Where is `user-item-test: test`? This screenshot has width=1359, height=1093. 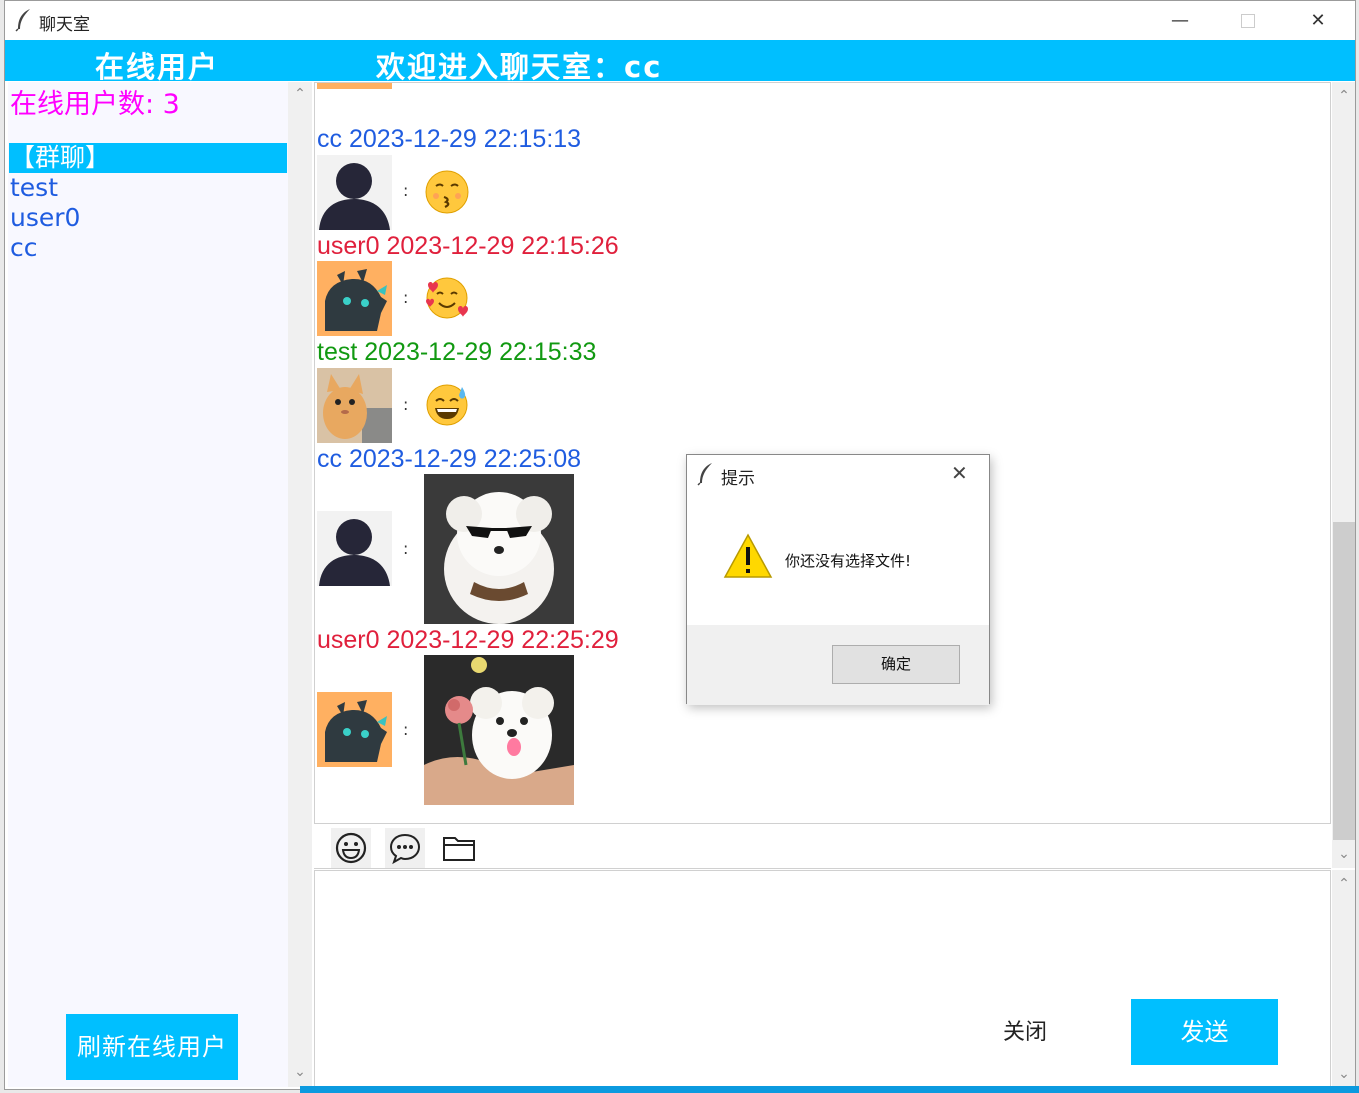
user-item-test: test is located at coordinates (148, 188).